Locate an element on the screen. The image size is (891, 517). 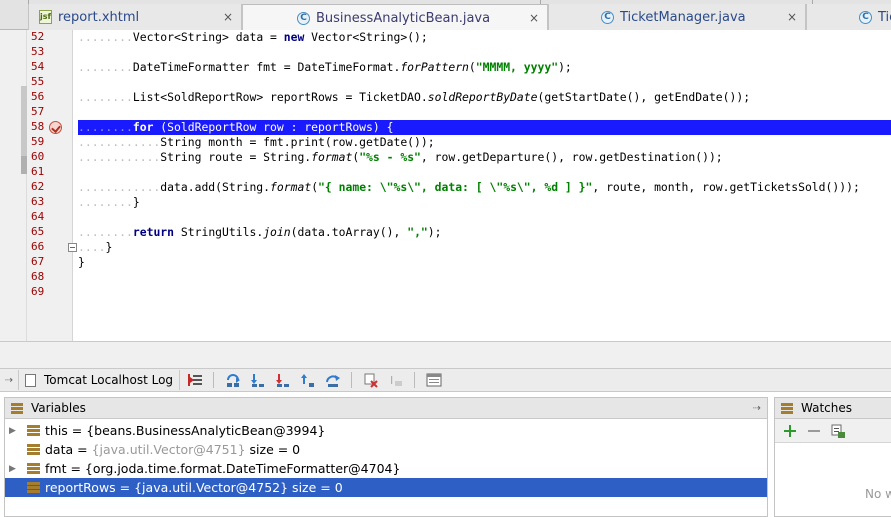
tab-report-xhtml: jsf report.xhtml × is located at coordinates (135, 17).